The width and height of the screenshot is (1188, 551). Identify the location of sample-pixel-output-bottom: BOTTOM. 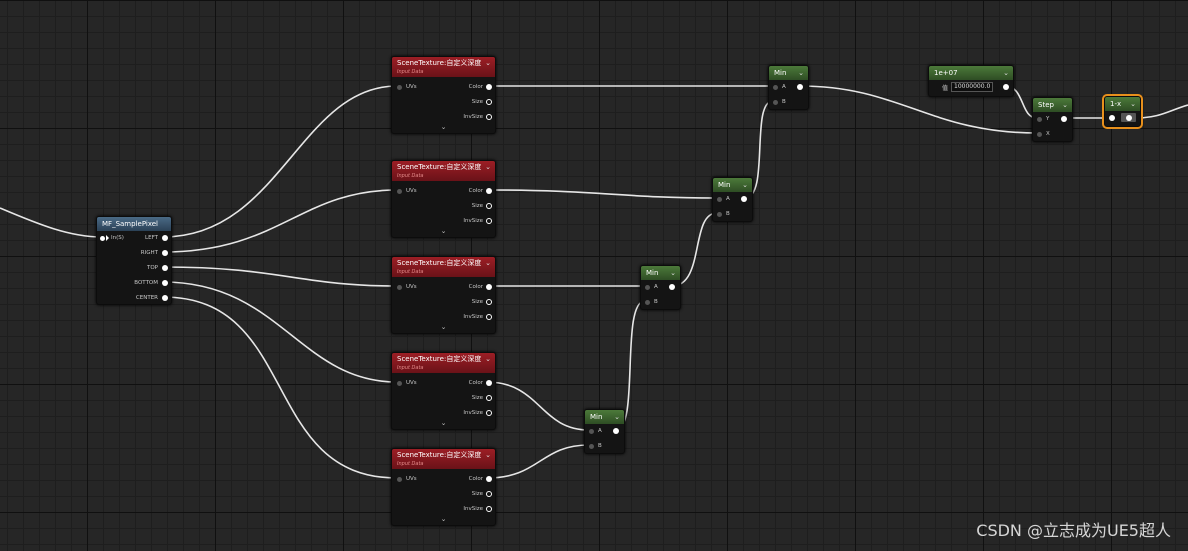
(143, 283).